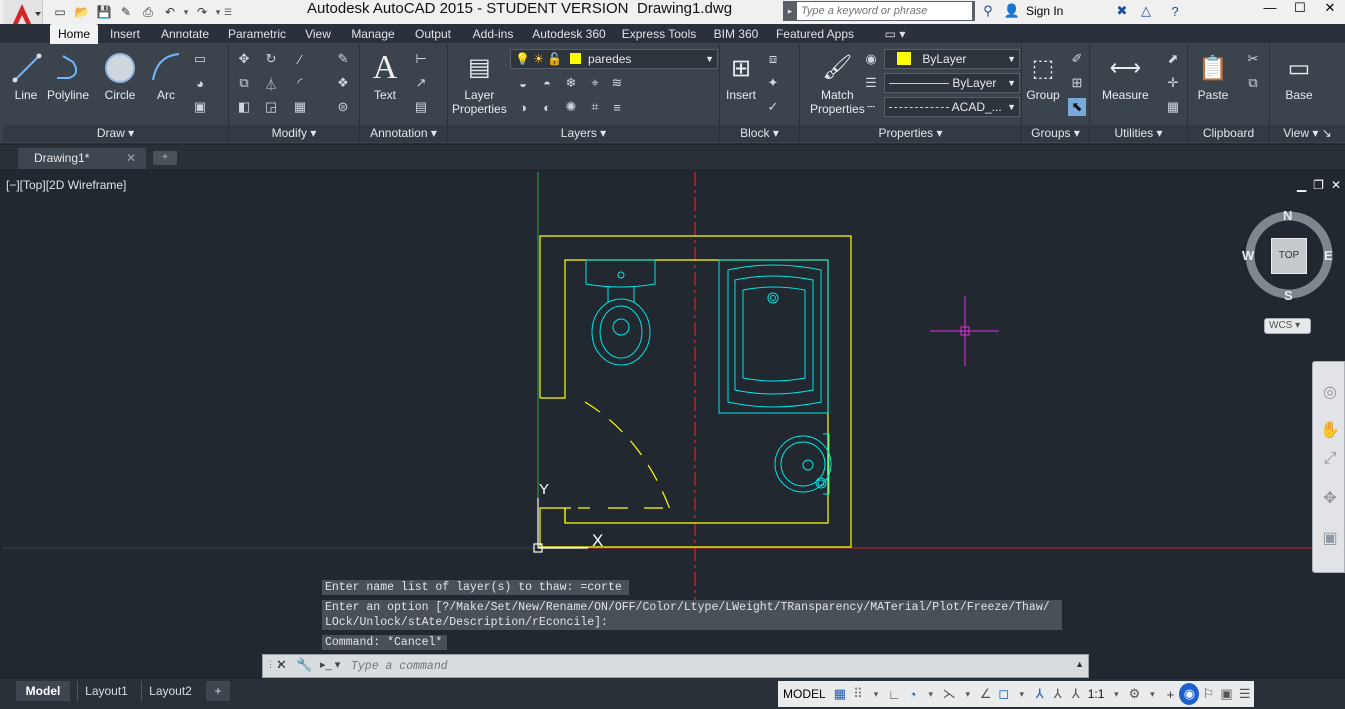 The width and height of the screenshot is (1345, 709). I want to click on exchange-apps-icon: ✖, so click(1122, 11).